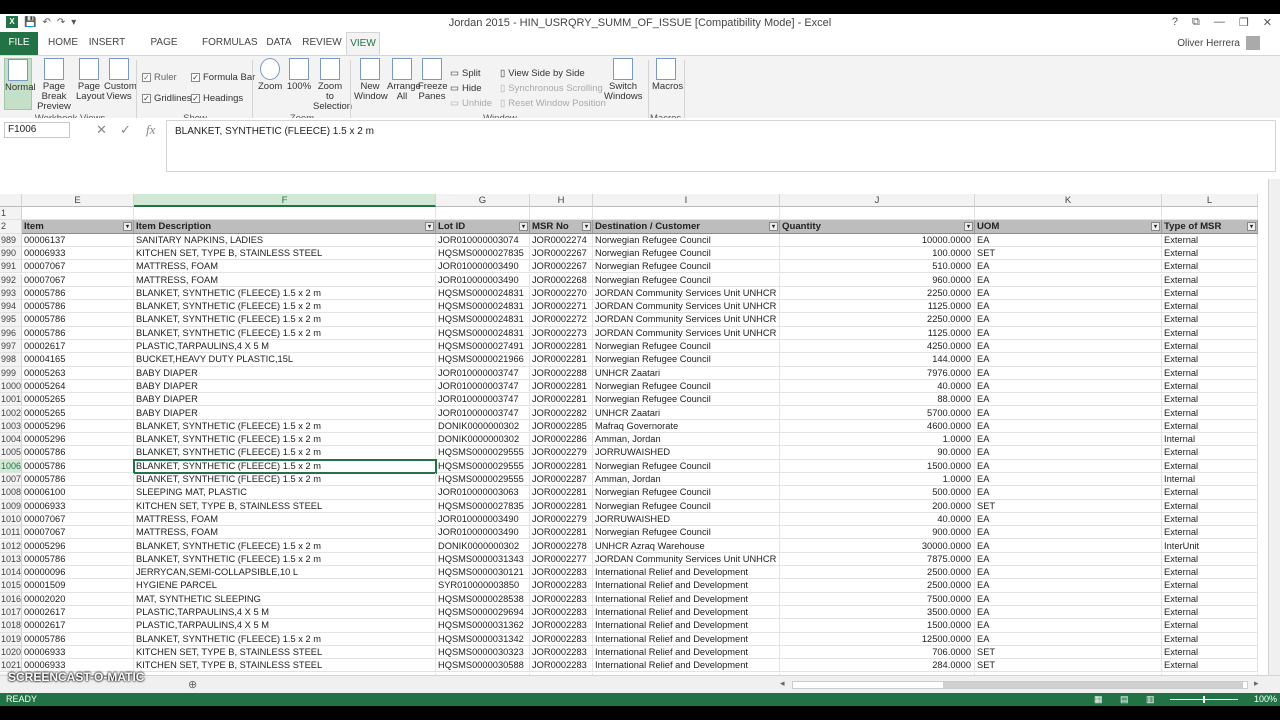 This screenshot has width=1280, height=720. What do you see at coordinates (11, 426) in the screenshot?
I see `row-number: 1003` at bounding box center [11, 426].